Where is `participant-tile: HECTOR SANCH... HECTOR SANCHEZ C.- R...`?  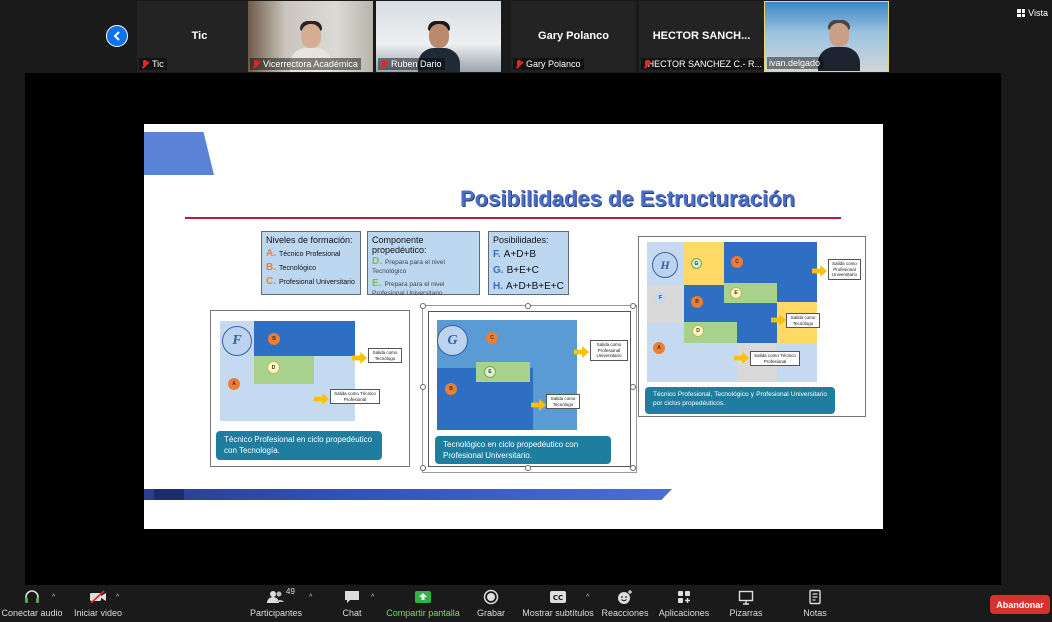
participant-tile: HECTOR SANCH... HECTOR SANCHEZ C.- R... is located at coordinates (701, 36).